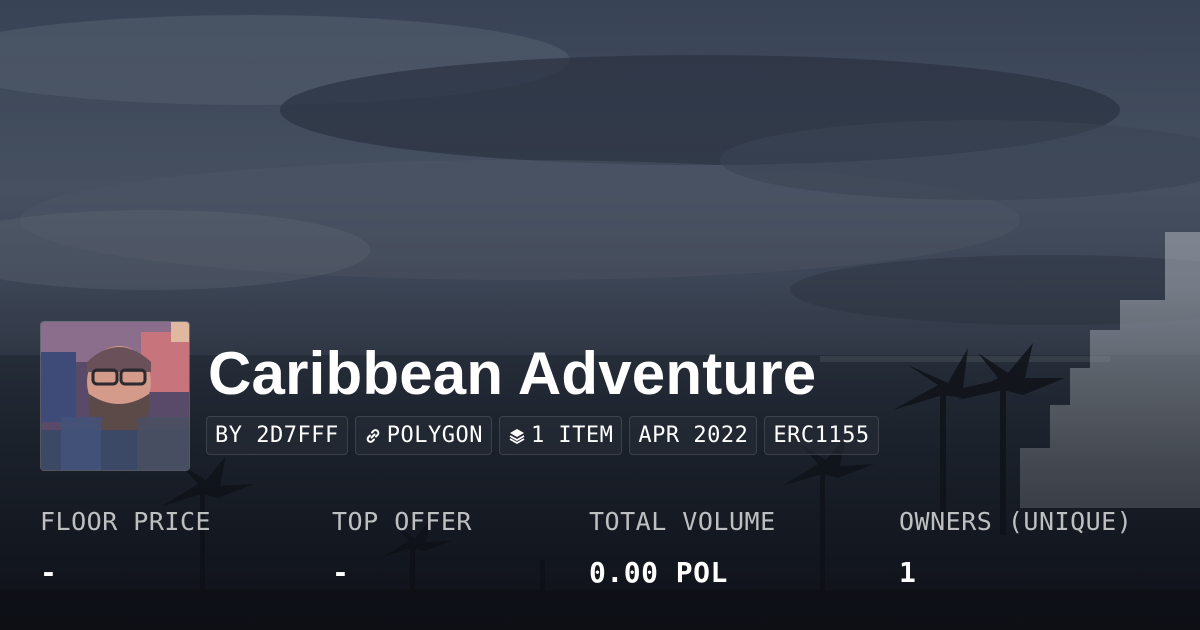  I want to click on stat-total-volume-label: TOTAL VOLUME, so click(682, 521).